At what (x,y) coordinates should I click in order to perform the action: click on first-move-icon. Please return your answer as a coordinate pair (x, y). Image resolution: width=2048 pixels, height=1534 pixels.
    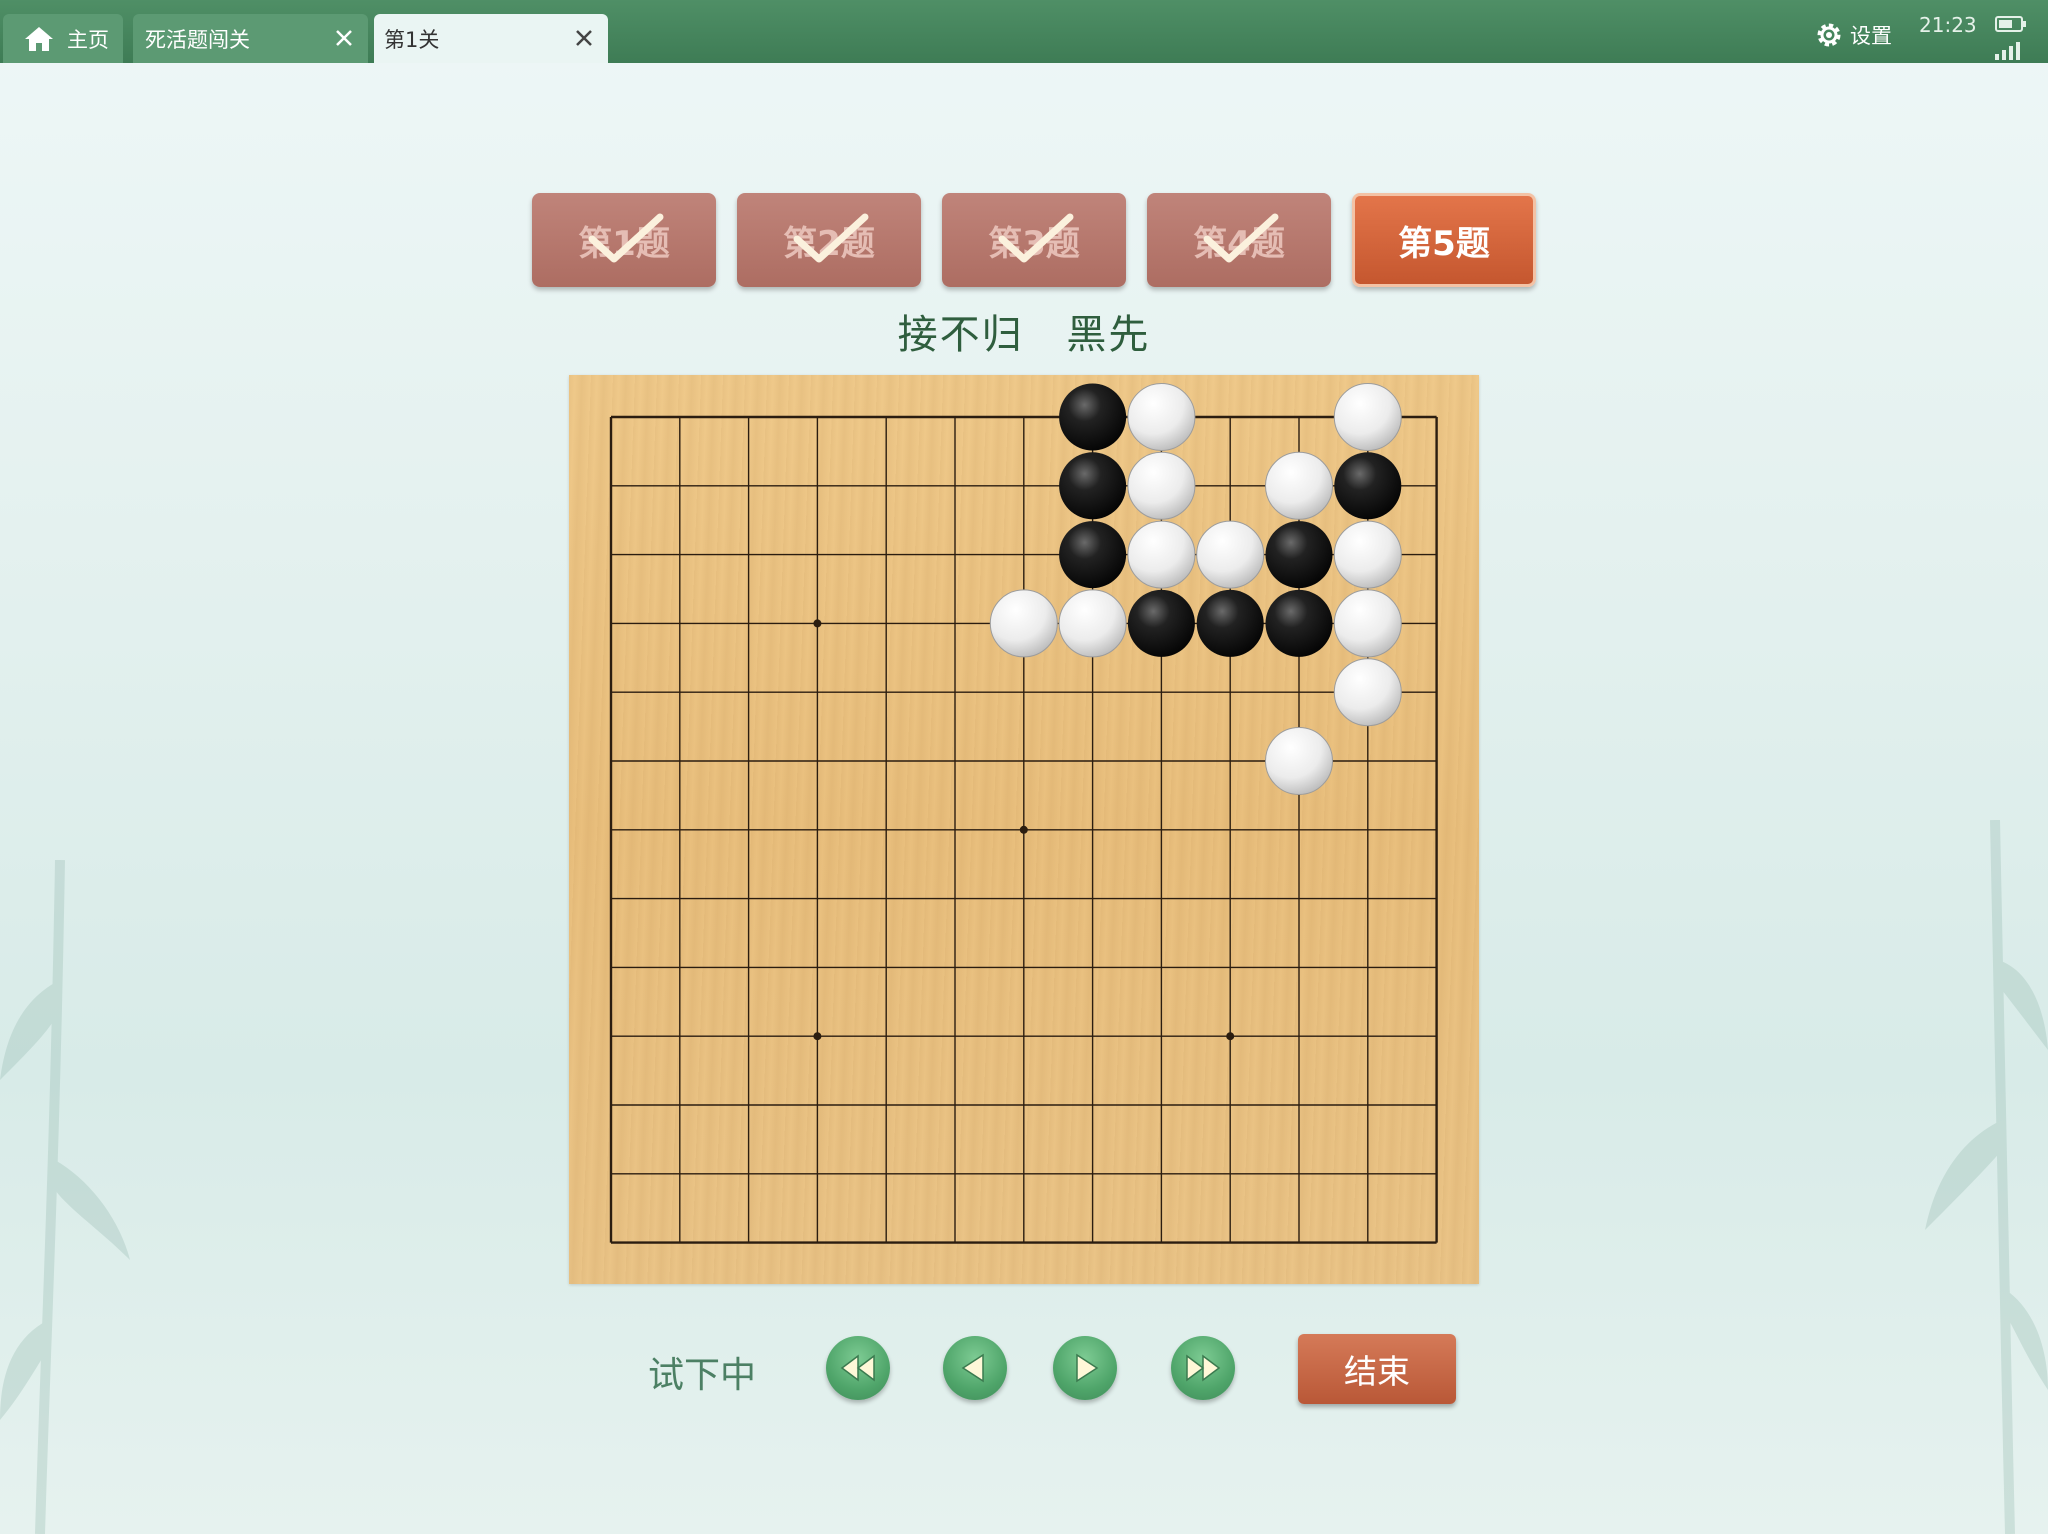
    Looking at the image, I should click on (857, 1368).